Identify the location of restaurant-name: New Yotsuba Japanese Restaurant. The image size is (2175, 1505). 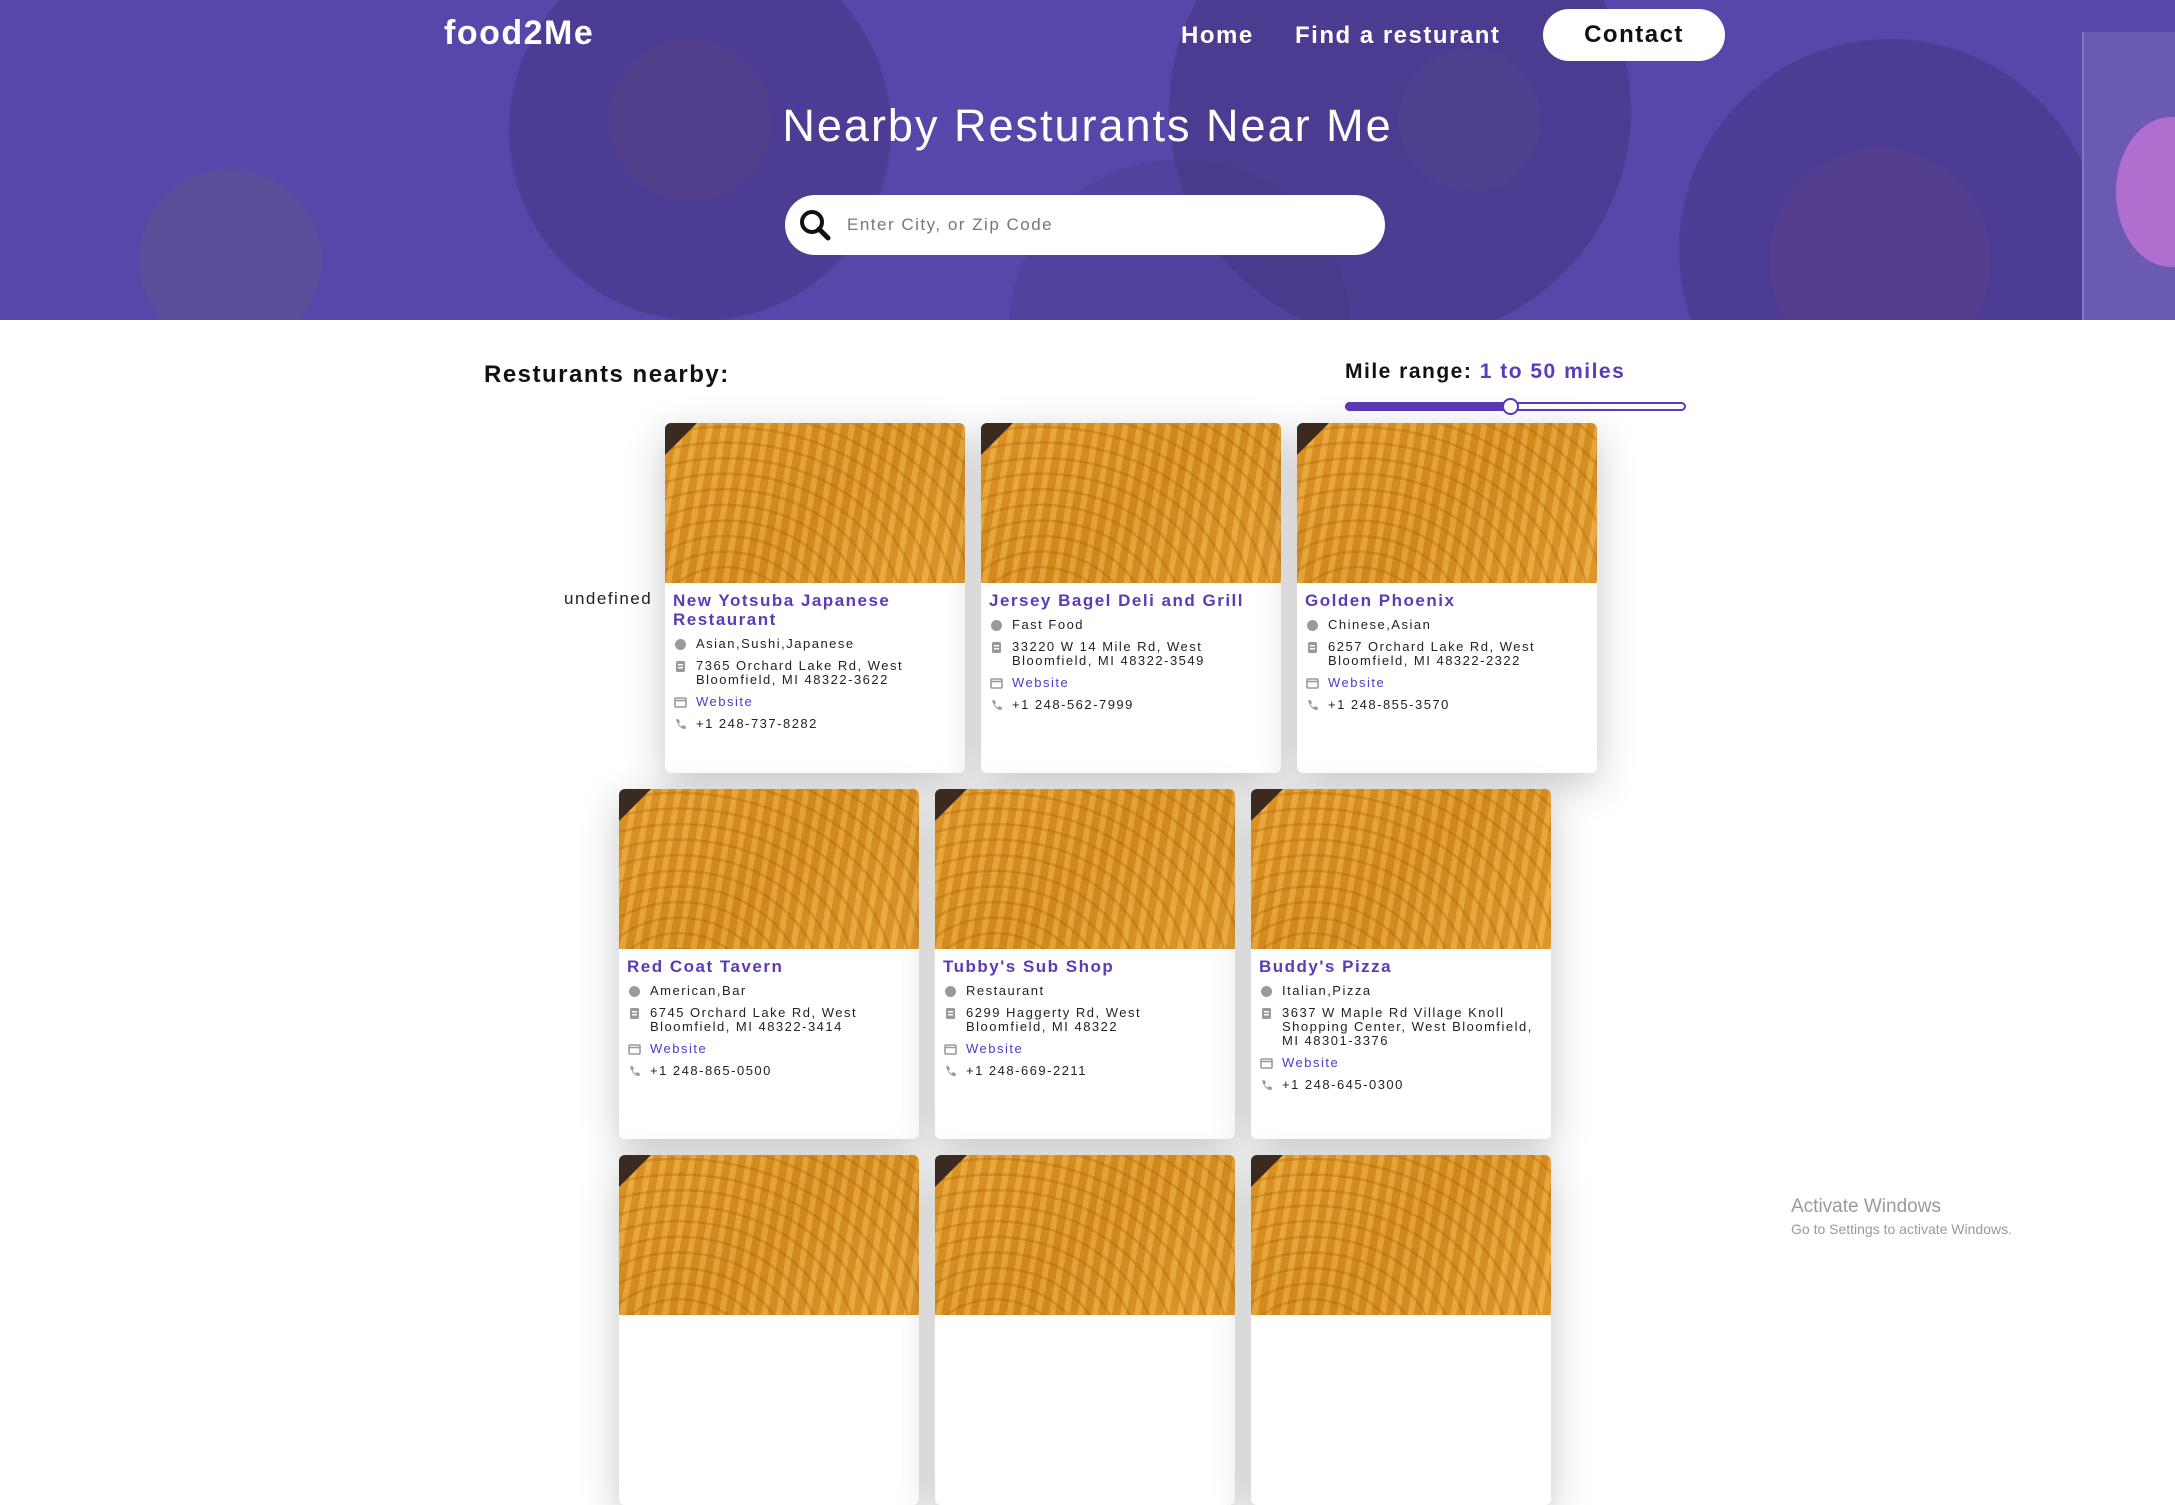
(815, 610).